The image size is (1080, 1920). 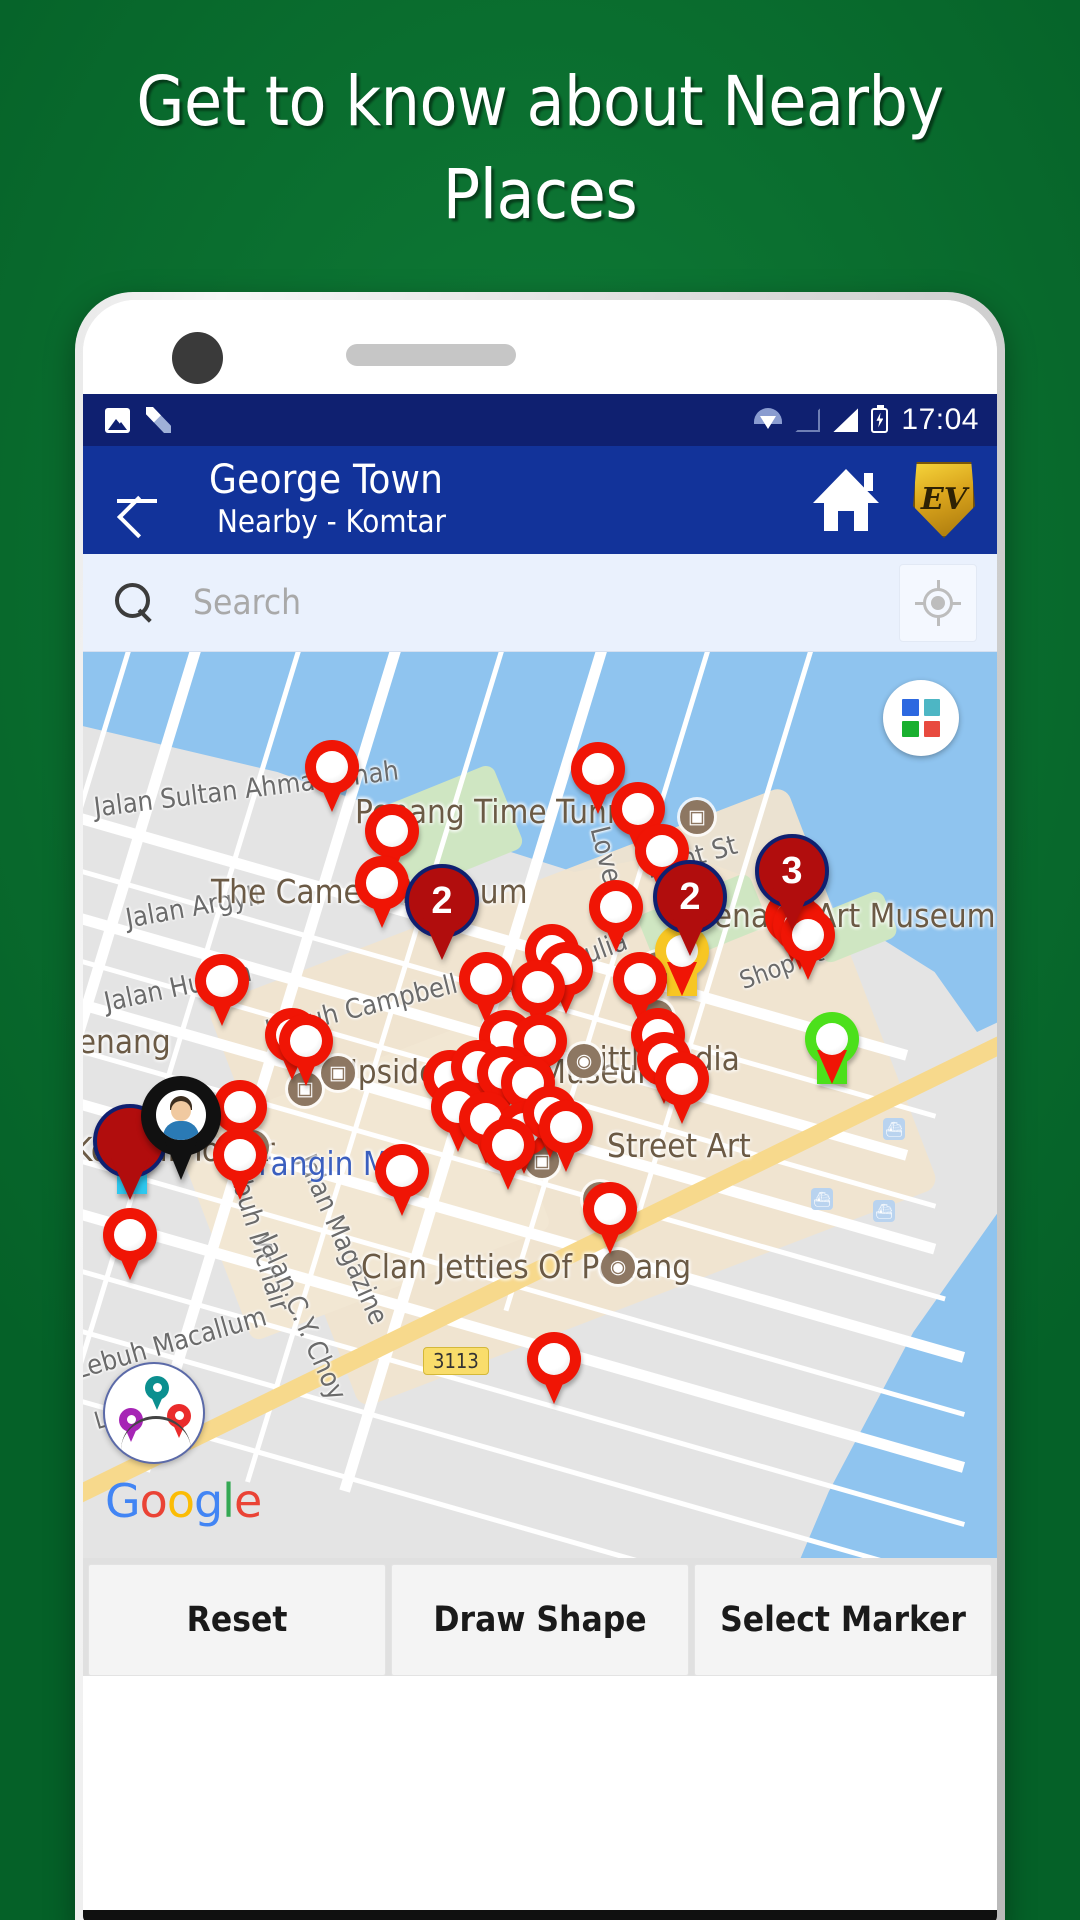 What do you see at coordinates (921, 718) in the screenshot?
I see `map-layers-button` at bounding box center [921, 718].